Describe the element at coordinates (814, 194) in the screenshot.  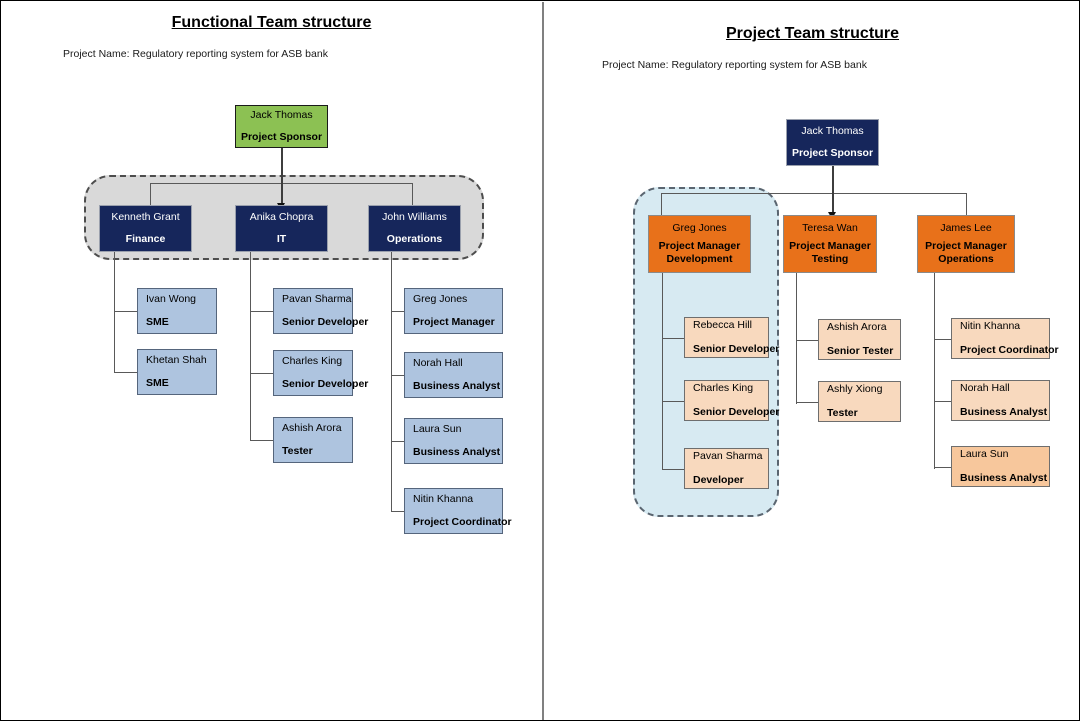
I see `connector-managers-bar` at that location.